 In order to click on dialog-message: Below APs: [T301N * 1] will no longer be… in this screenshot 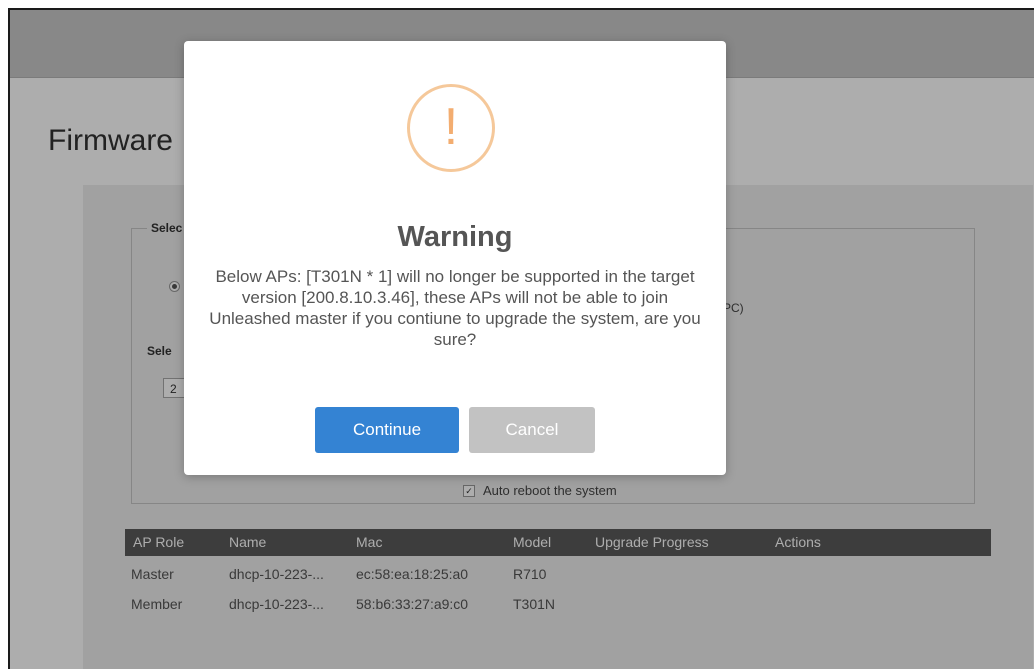, I will do `click(455, 308)`.